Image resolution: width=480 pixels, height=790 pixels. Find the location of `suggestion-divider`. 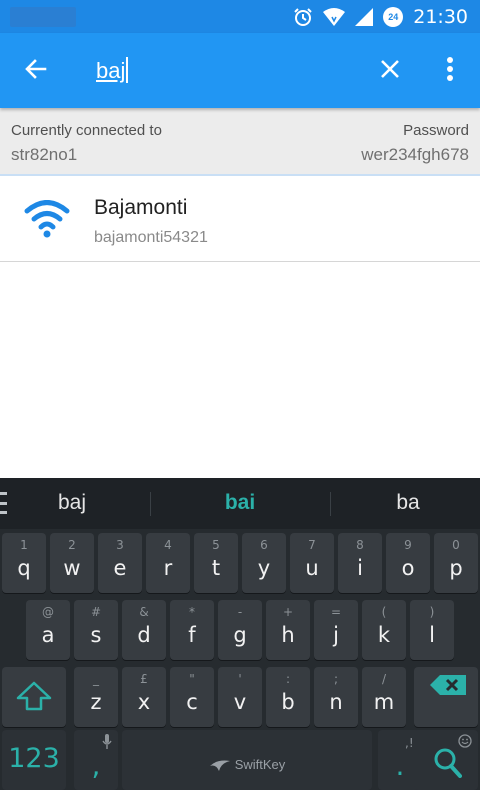

suggestion-divider is located at coordinates (150, 504).